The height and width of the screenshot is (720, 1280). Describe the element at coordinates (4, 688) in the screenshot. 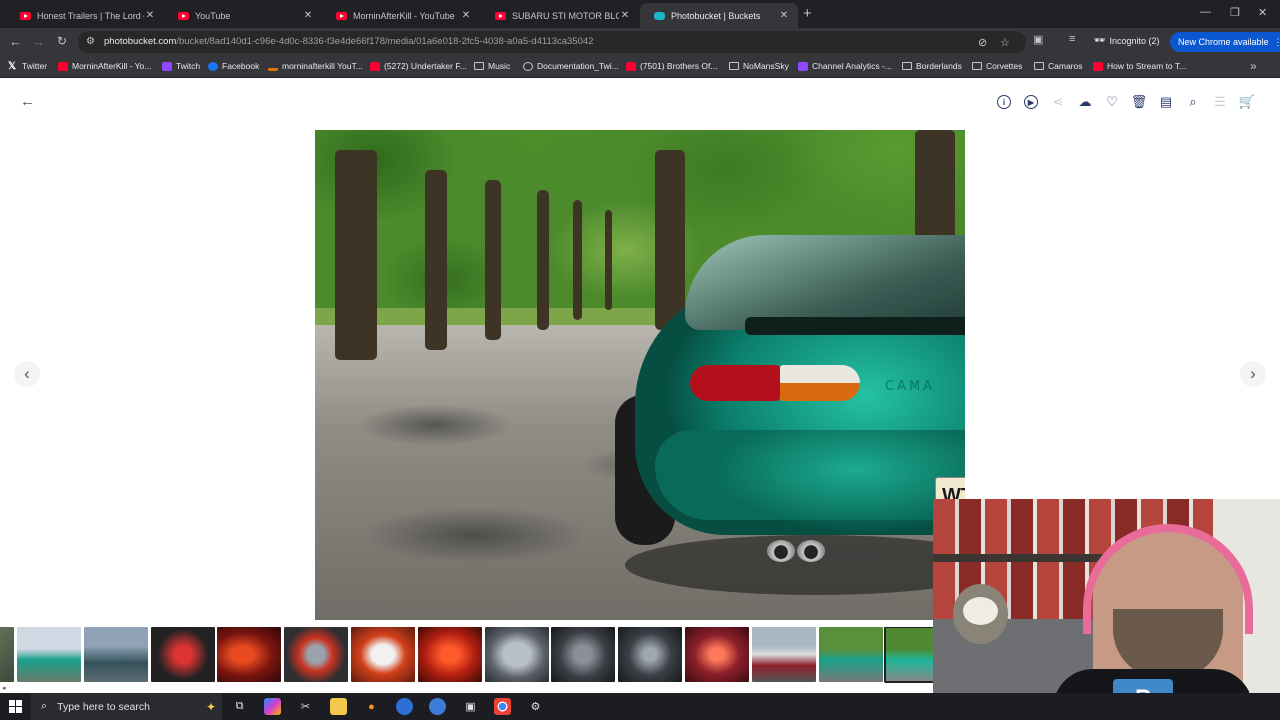

I see `scroll-left-icon: ◂` at that location.